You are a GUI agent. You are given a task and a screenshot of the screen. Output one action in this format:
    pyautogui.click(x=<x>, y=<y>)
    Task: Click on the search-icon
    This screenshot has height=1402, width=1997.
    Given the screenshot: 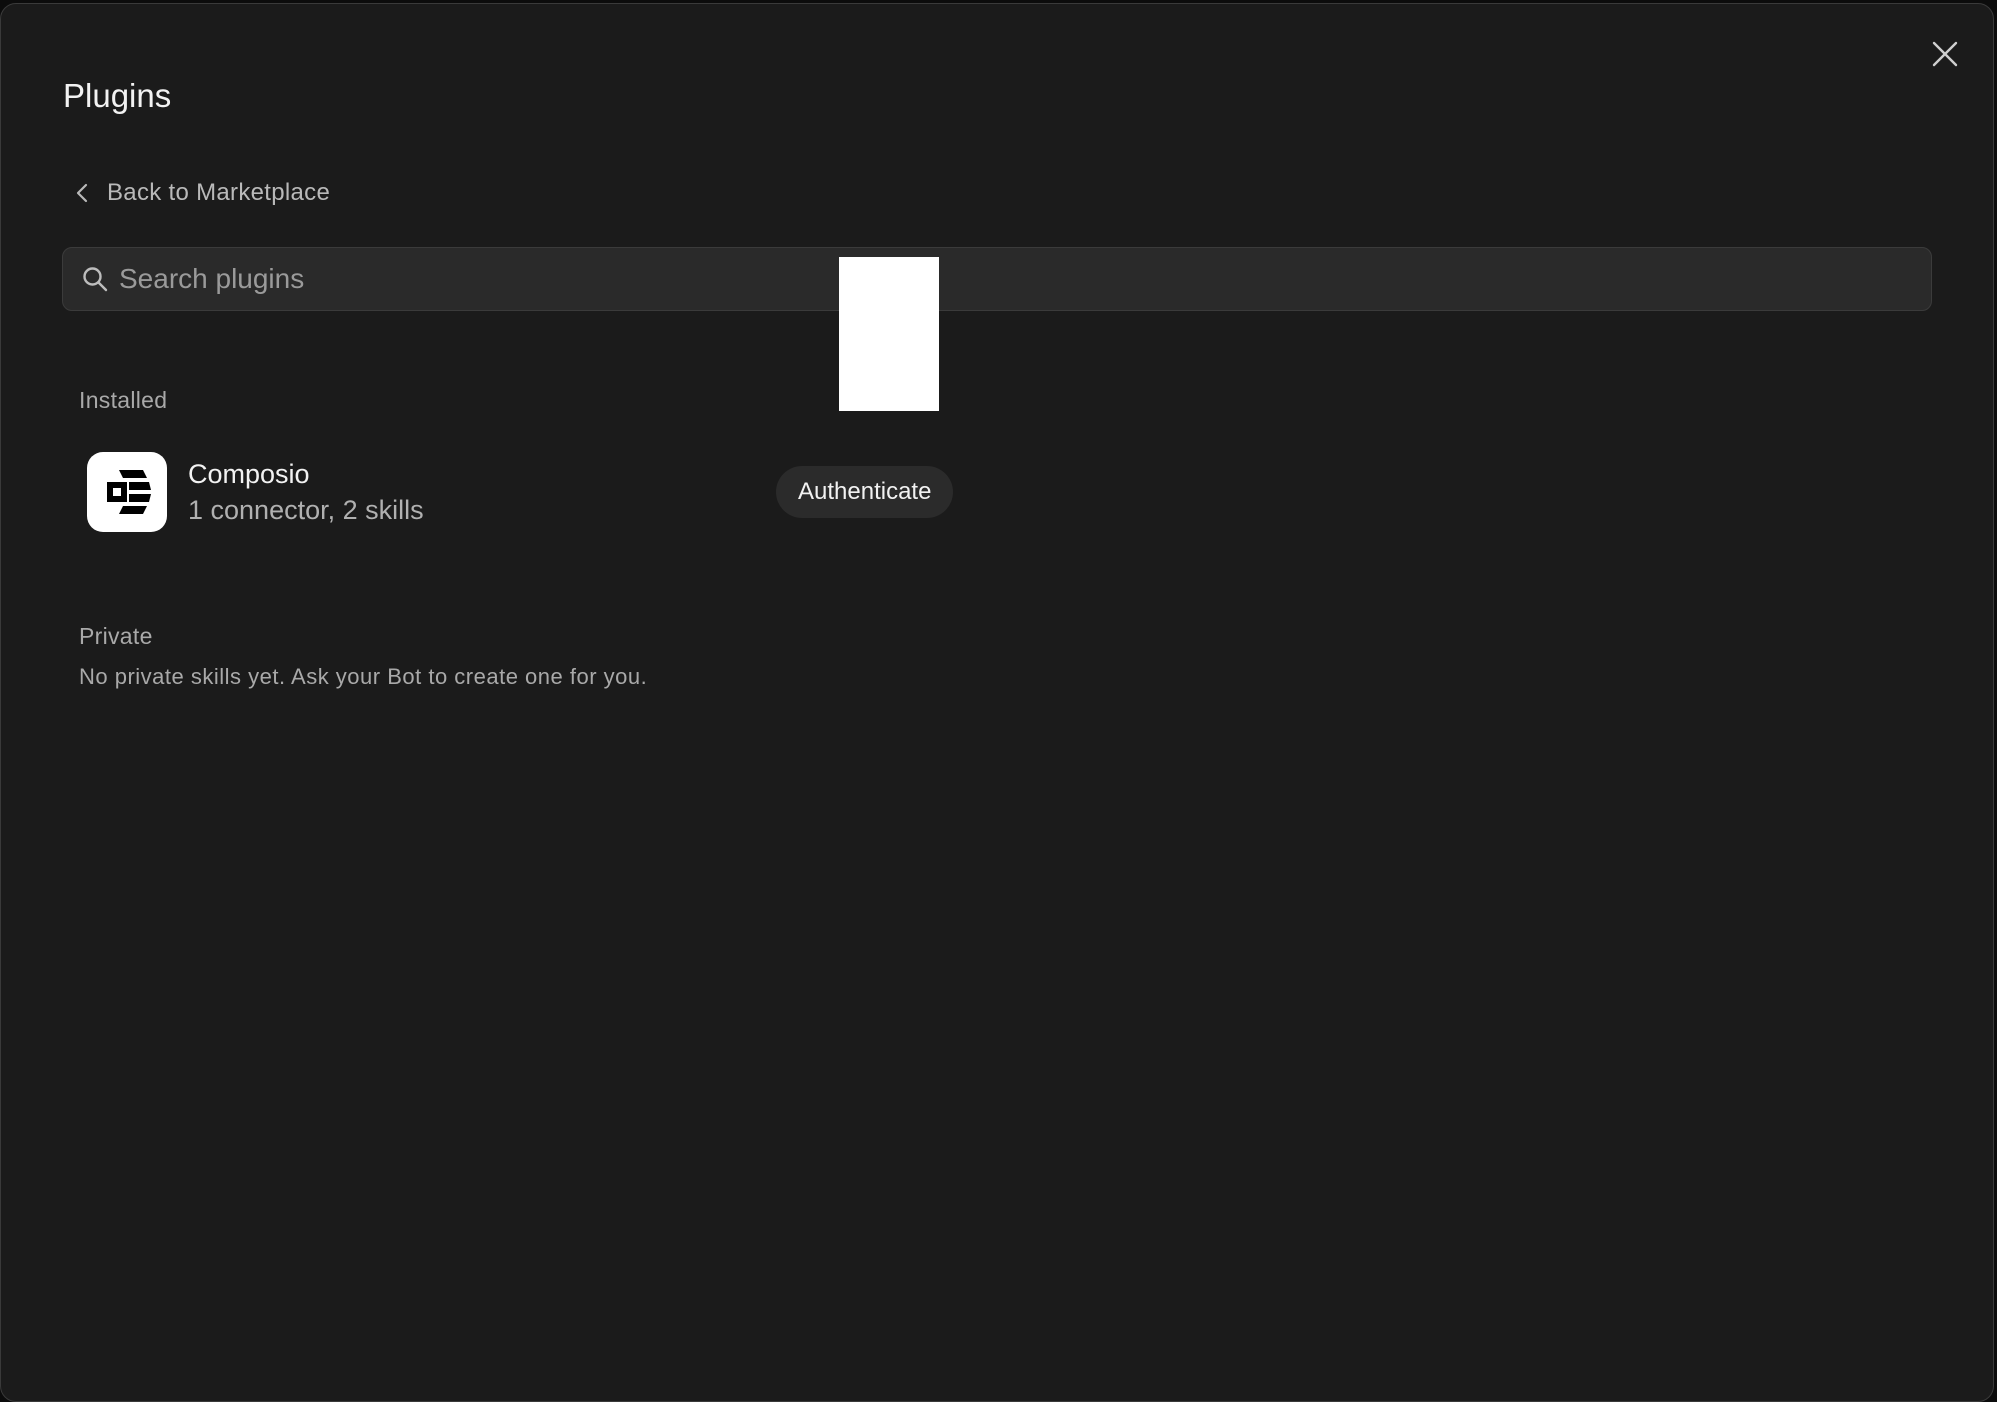 What is the action you would take?
    pyautogui.click(x=95, y=279)
    